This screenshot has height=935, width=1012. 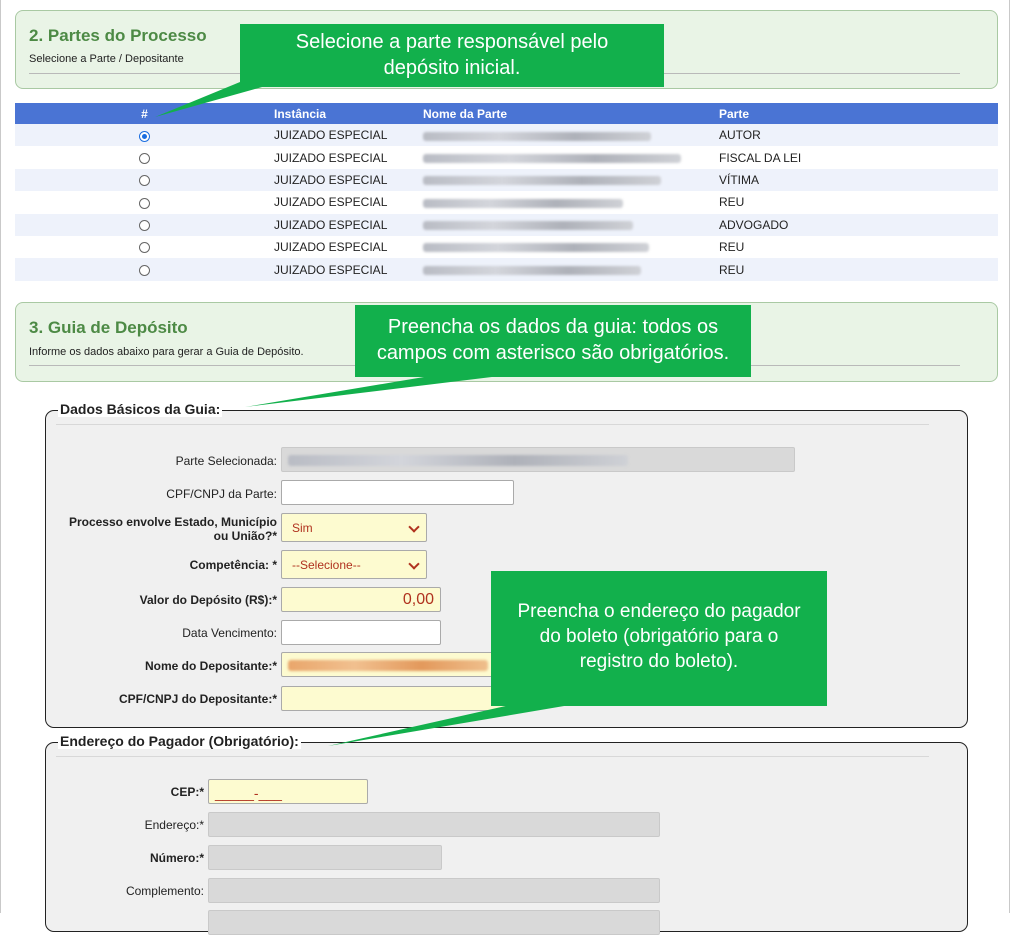 I want to click on next-address-field, so click(x=434, y=922).